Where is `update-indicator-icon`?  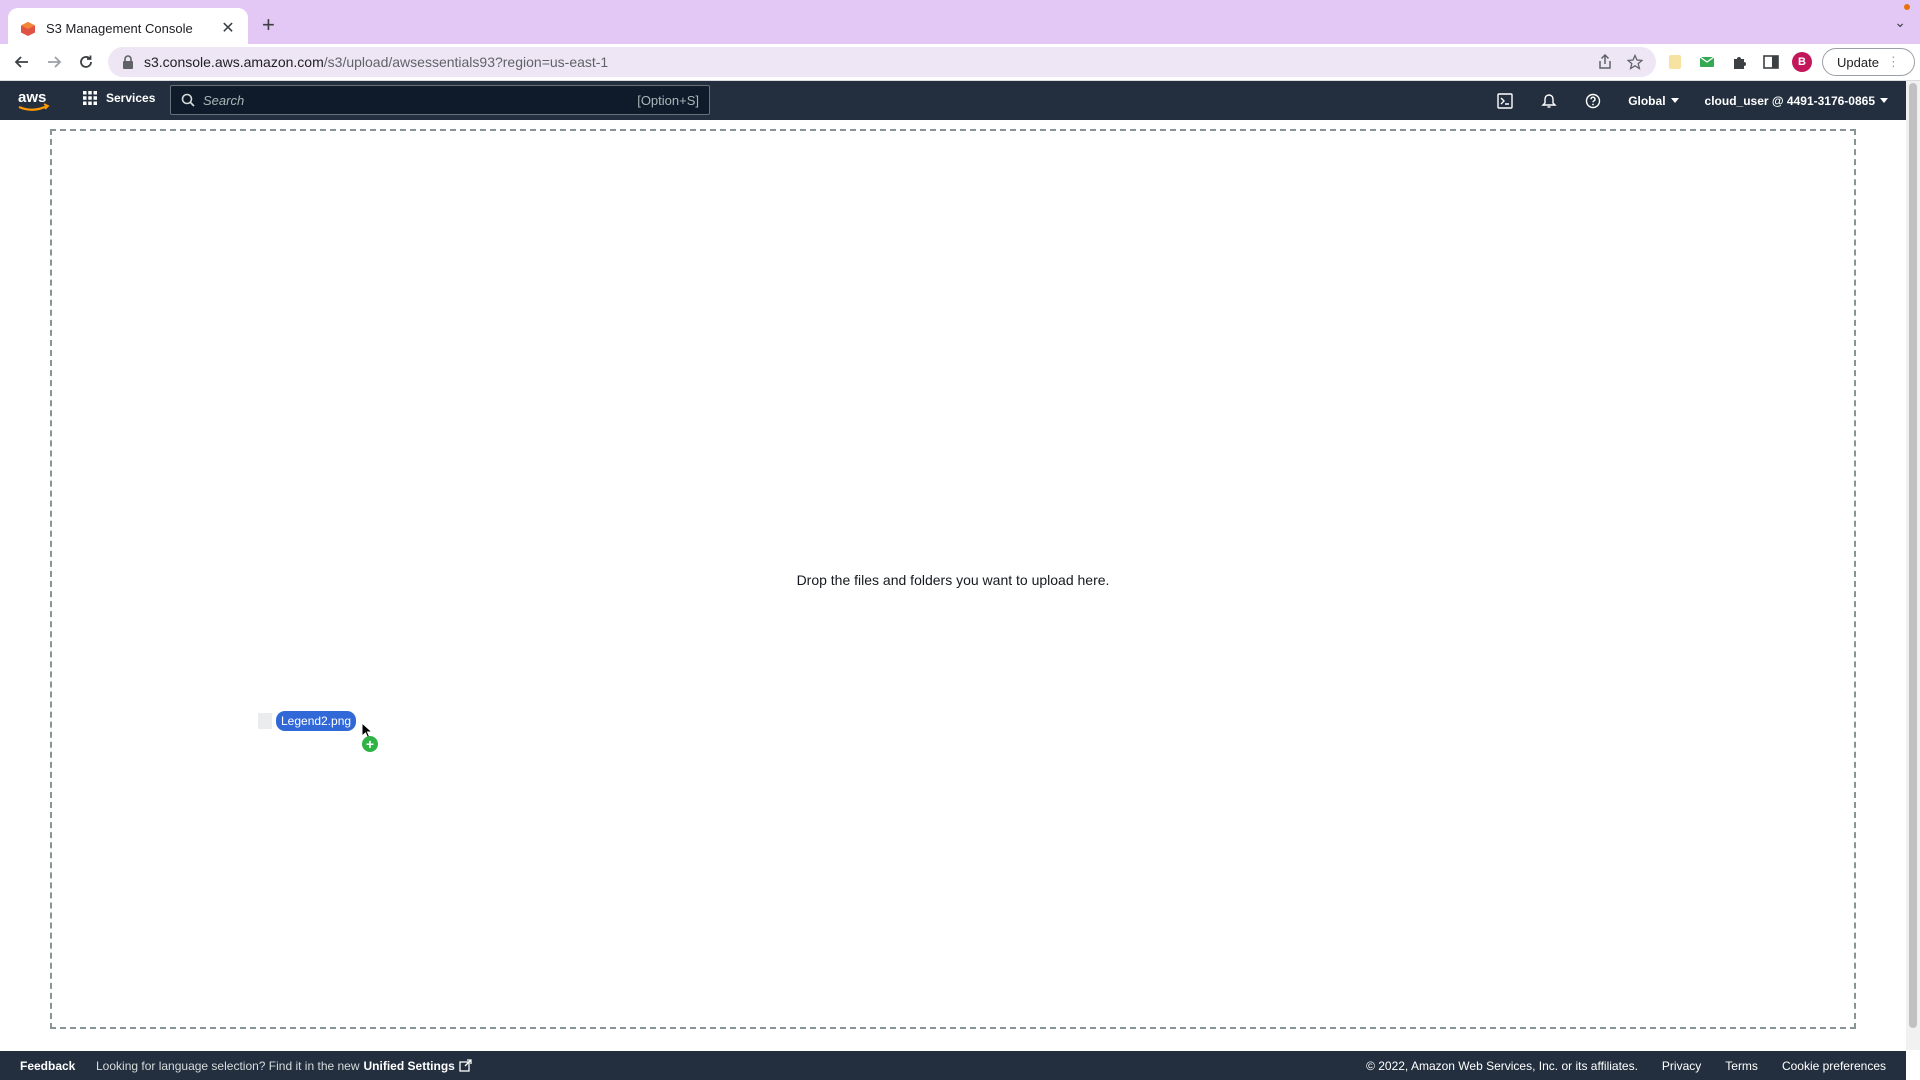
update-indicator-icon is located at coordinates (1907, 7).